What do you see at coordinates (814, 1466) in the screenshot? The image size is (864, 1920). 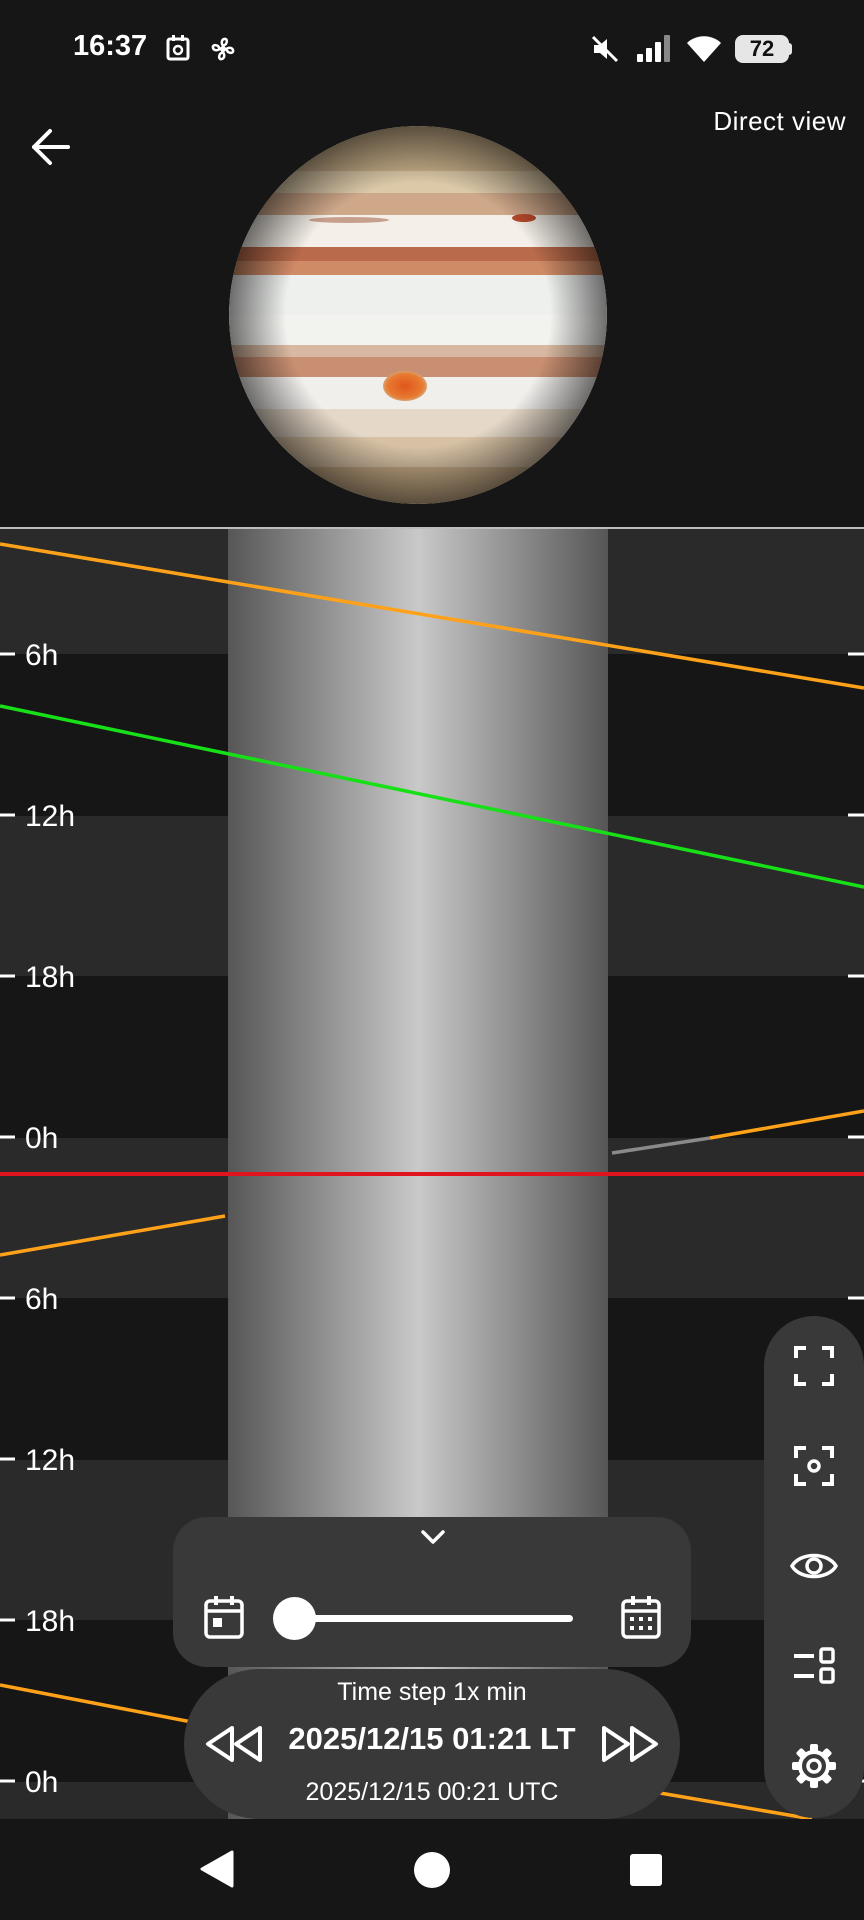 I see `center-focus-icon` at bounding box center [814, 1466].